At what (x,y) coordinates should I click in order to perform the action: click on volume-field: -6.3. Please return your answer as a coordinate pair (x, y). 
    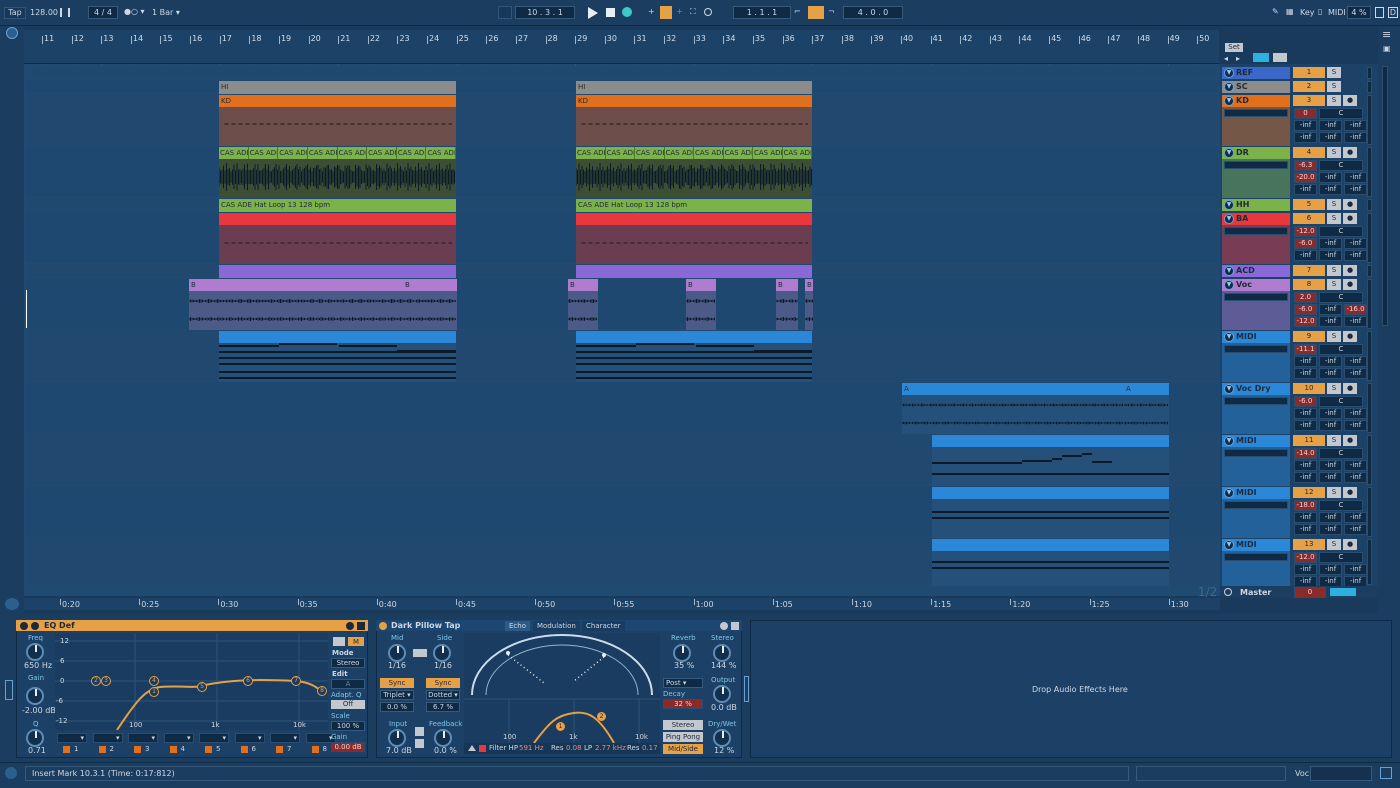
    Looking at the image, I should click on (1305, 165).